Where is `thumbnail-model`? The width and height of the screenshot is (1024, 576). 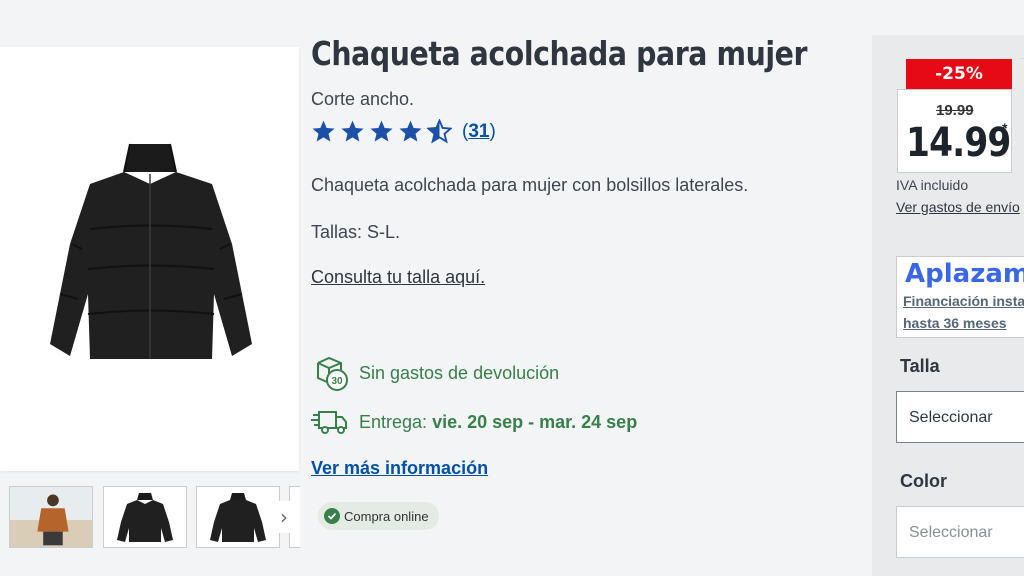
thumbnail-model is located at coordinates (51, 517).